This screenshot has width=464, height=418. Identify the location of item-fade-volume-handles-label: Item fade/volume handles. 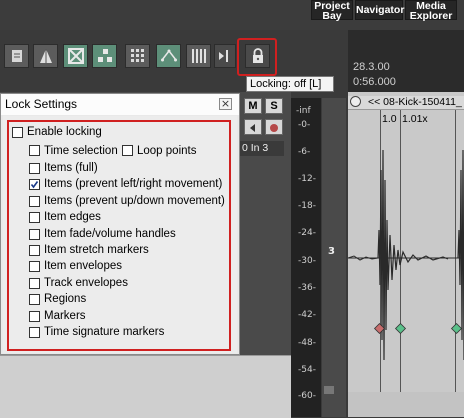
(110, 234).